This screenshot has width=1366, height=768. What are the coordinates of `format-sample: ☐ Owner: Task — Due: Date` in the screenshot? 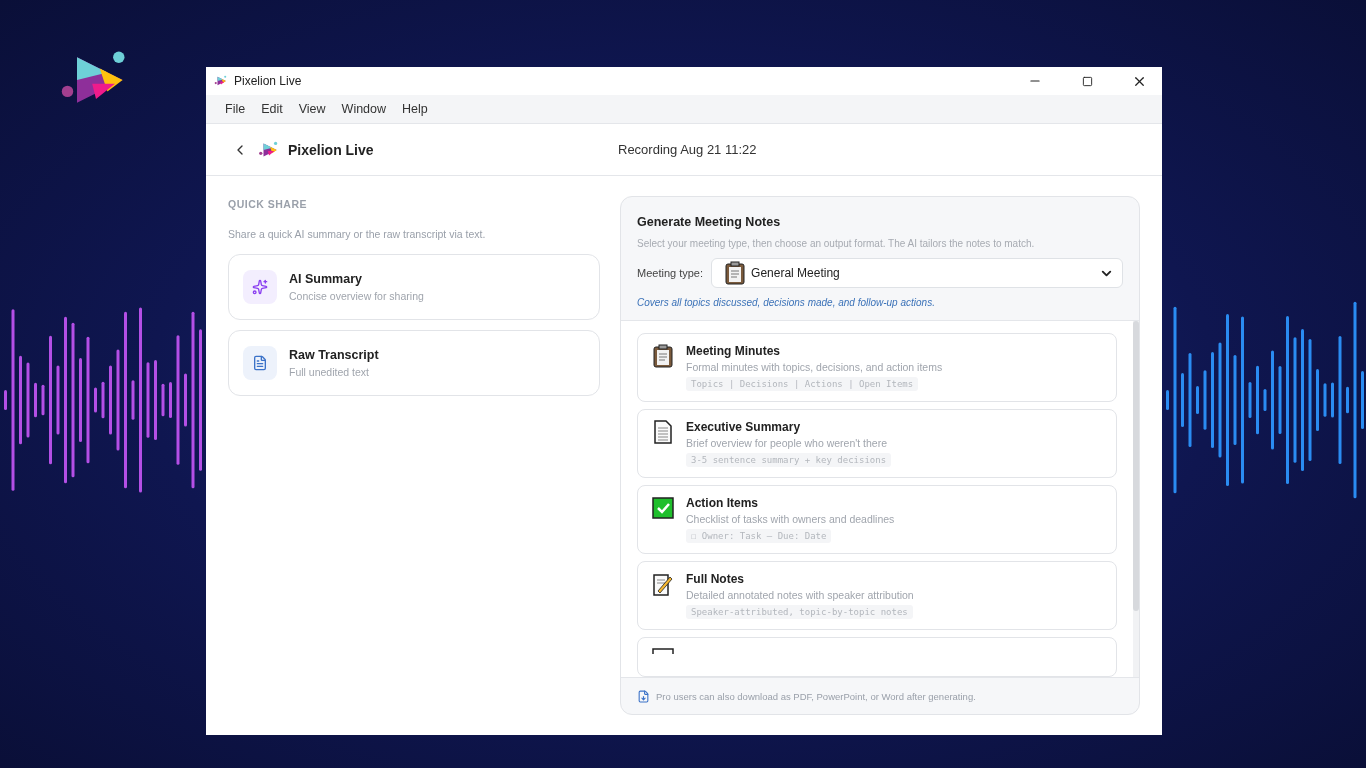 It's located at (759, 536).